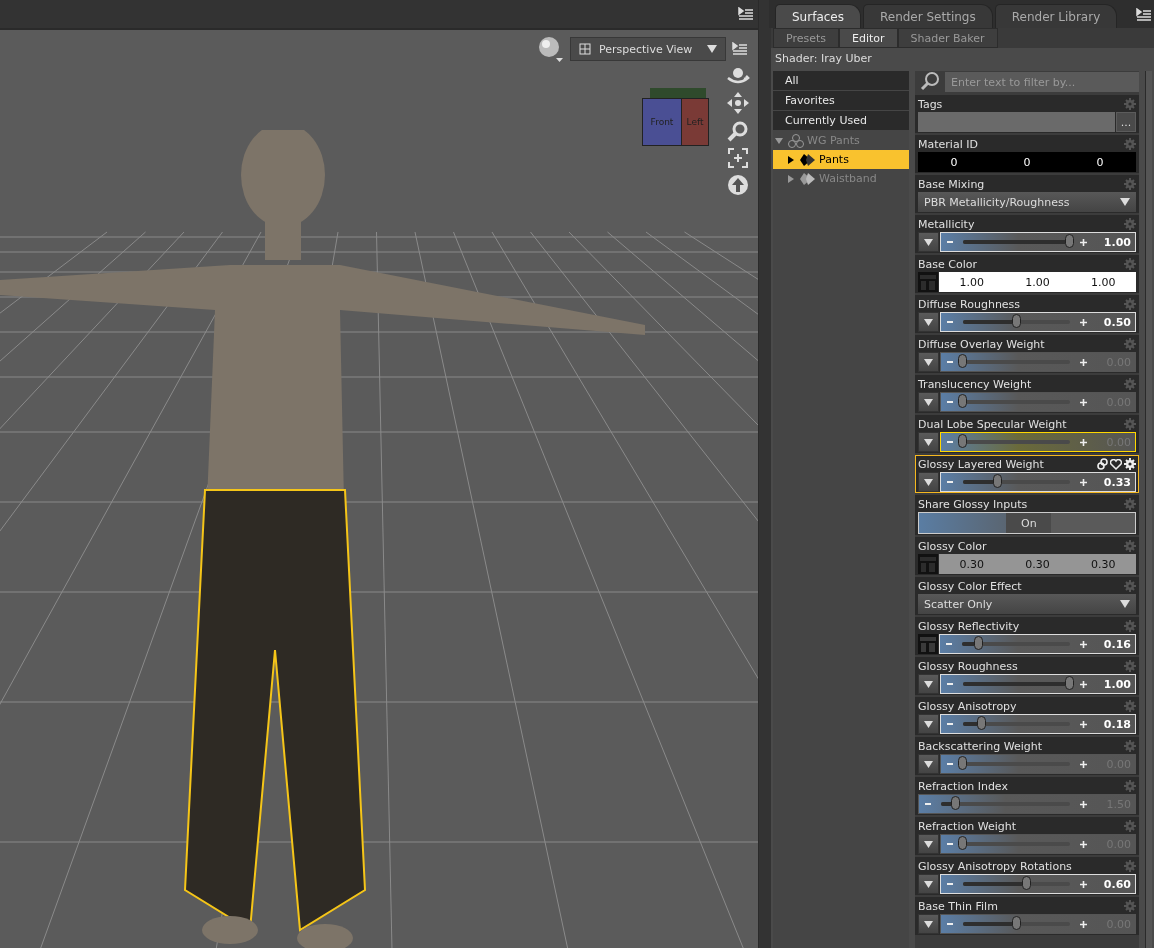 This screenshot has height=948, width=1154. What do you see at coordinates (1148, 509) in the screenshot?
I see `scrollbar` at bounding box center [1148, 509].